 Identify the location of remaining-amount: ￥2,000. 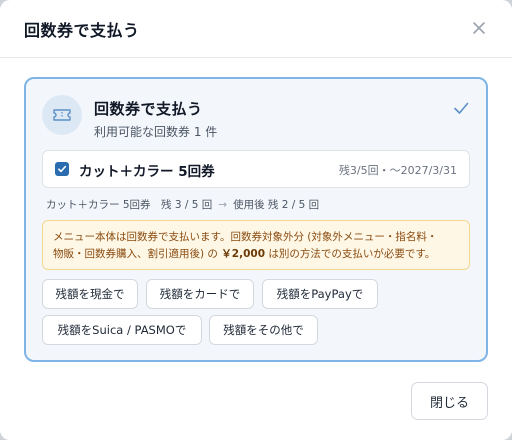
(243, 254).